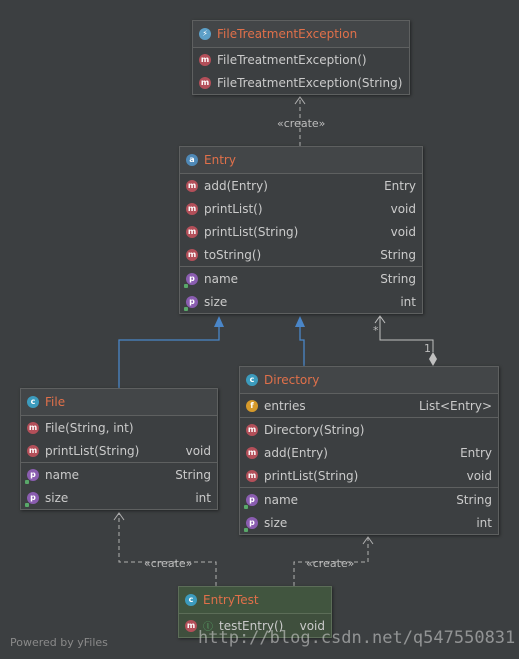  What do you see at coordinates (169, 355) in the screenshot?
I see `file-inheritance-line` at bounding box center [169, 355].